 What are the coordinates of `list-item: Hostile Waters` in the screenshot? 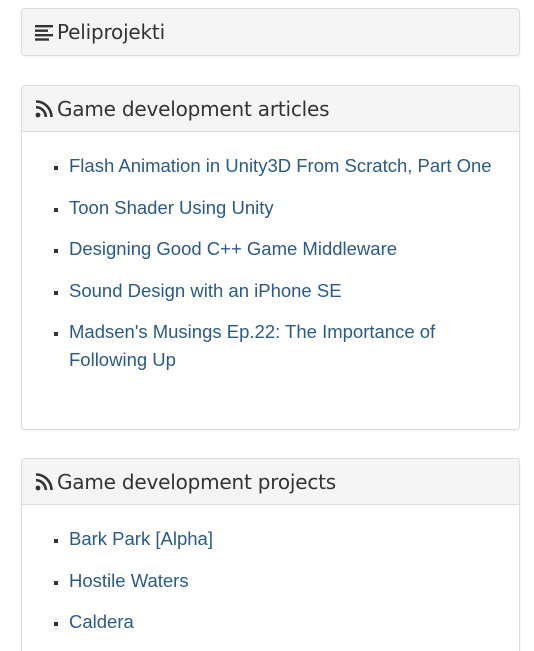 It's located at (284, 581).